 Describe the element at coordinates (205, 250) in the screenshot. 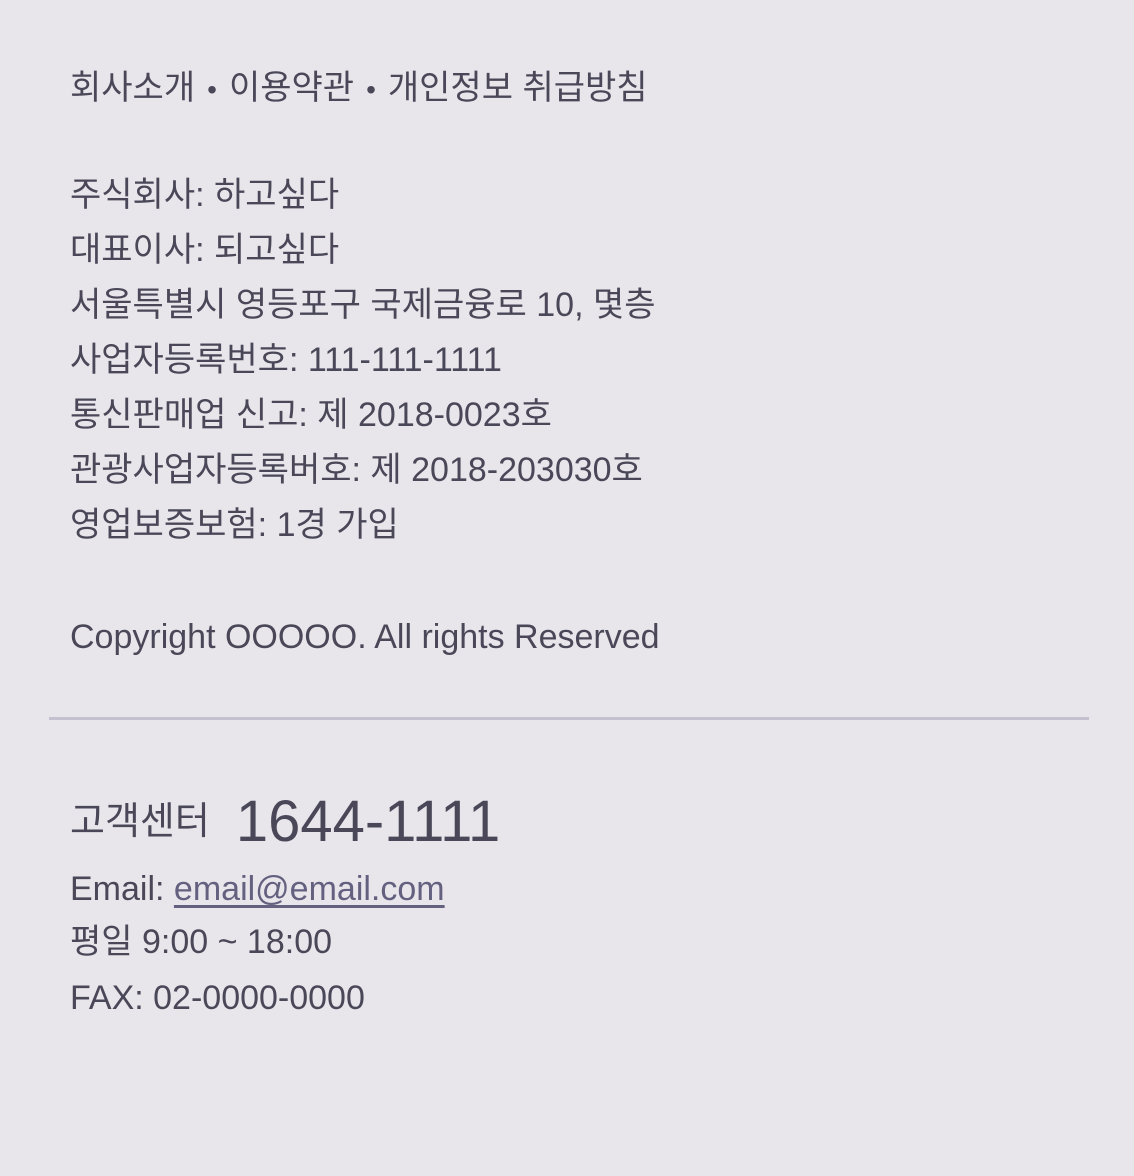

I see `ceo: 대표이사: 되고싶다` at that location.